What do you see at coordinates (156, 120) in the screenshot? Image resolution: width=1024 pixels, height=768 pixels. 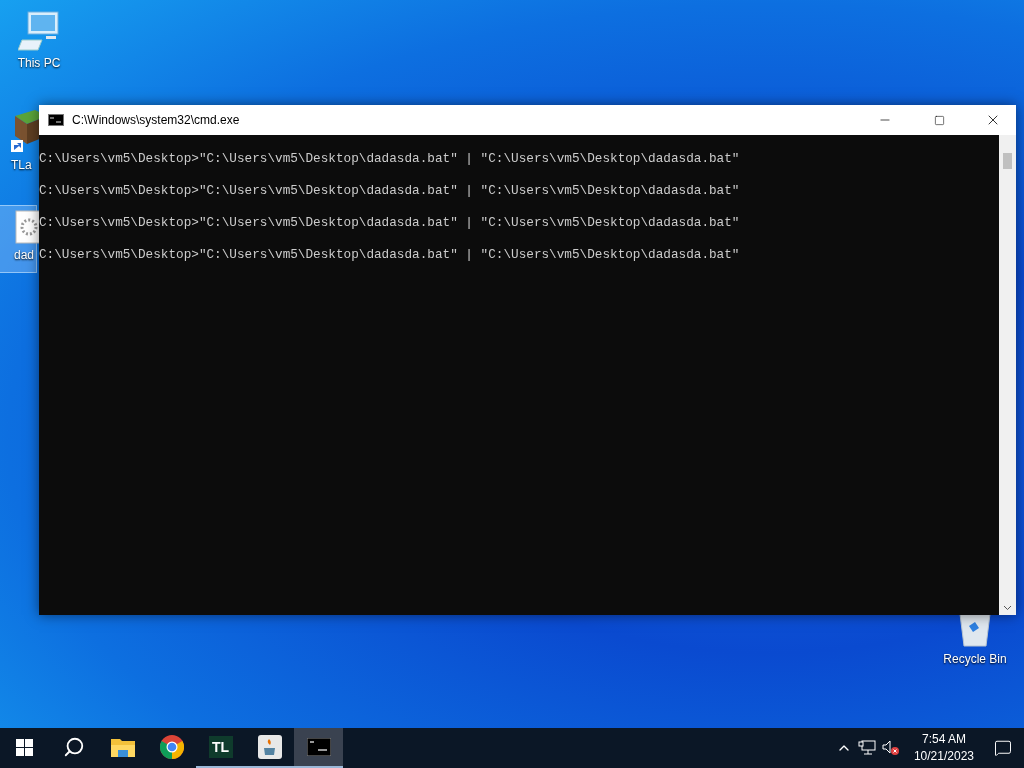 I see `window-title: C:\Windows\system32\cmd.exe` at bounding box center [156, 120].